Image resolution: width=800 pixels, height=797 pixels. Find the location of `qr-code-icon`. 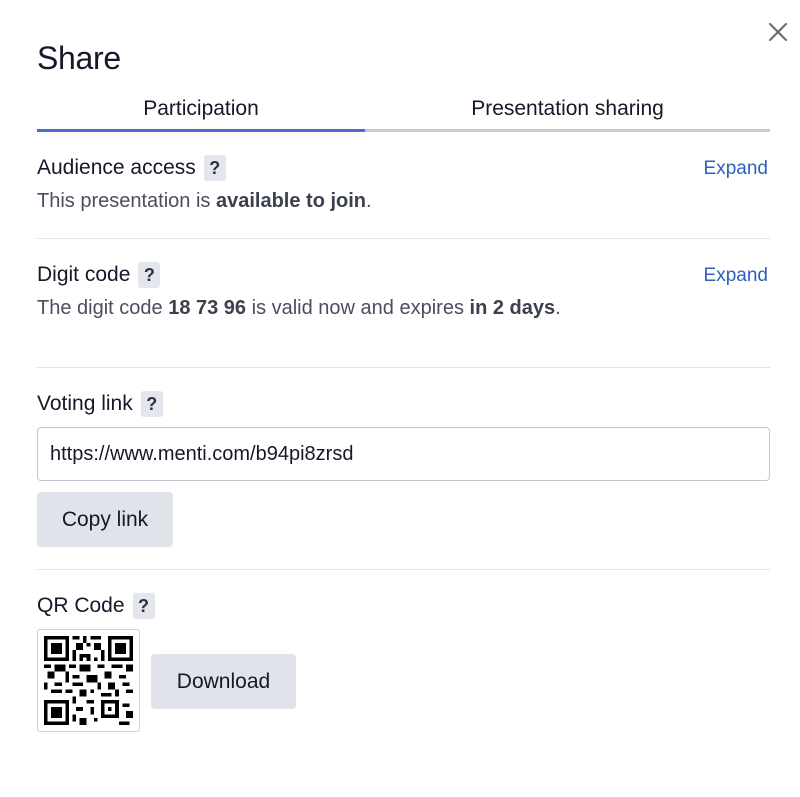

qr-code-icon is located at coordinates (88, 680).